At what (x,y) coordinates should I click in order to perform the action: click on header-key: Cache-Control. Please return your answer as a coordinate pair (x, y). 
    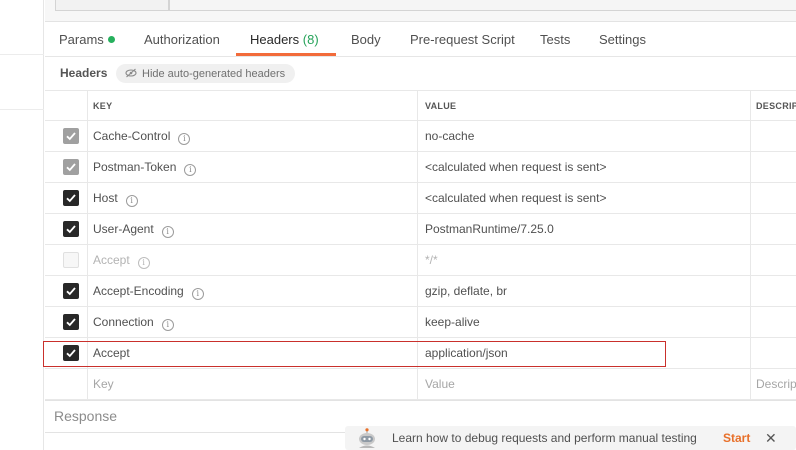
    Looking at the image, I should click on (132, 136).